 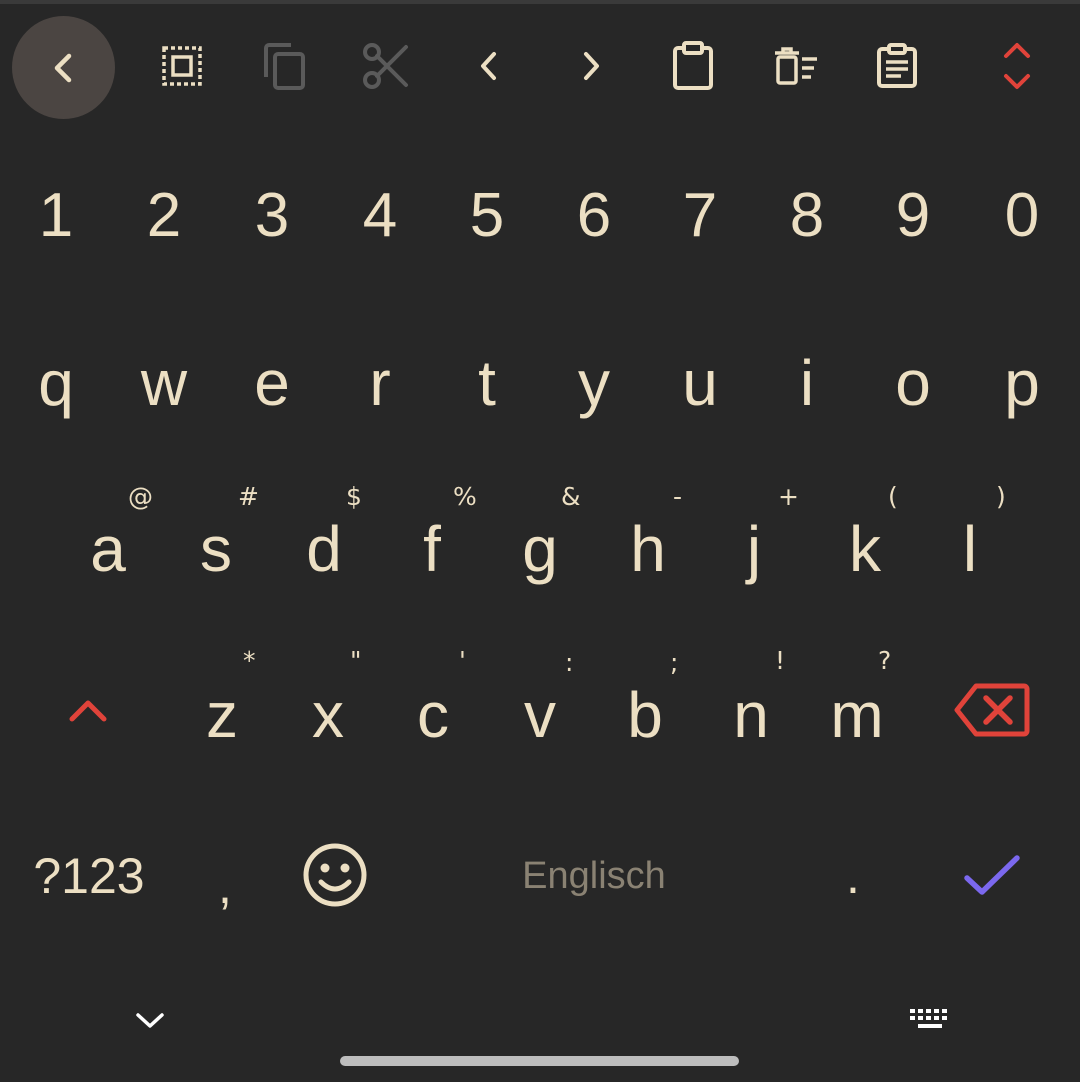 What do you see at coordinates (853, 876) in the screenshot?
I see `period-key: .` at bounding box center [853, 876].